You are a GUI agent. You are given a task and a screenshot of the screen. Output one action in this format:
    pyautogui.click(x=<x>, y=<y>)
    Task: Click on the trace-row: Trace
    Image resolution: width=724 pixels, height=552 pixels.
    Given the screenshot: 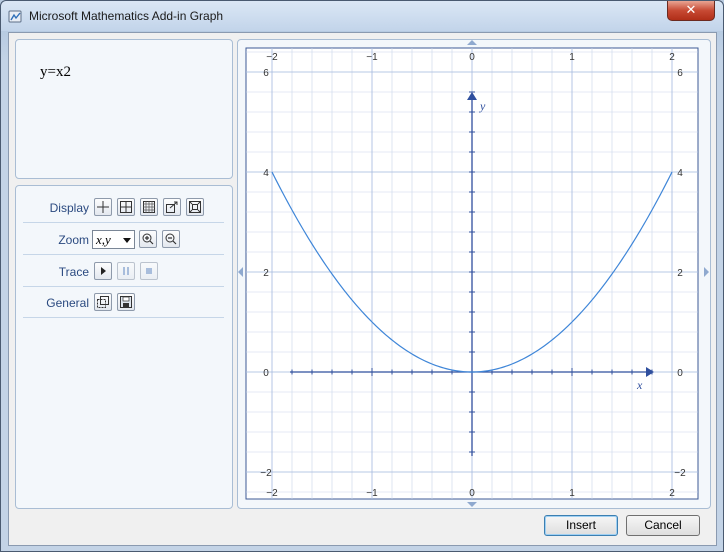 What is the action you would take?
    pyautogui.click(x=123, y=271)
    